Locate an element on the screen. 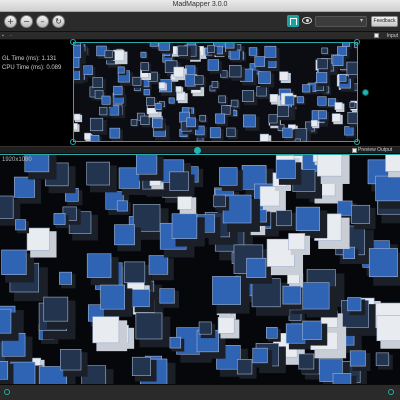 Image resolution: width=400 pixels, height=400 pixels. bottom-bar is located at coordinates (200, 392).